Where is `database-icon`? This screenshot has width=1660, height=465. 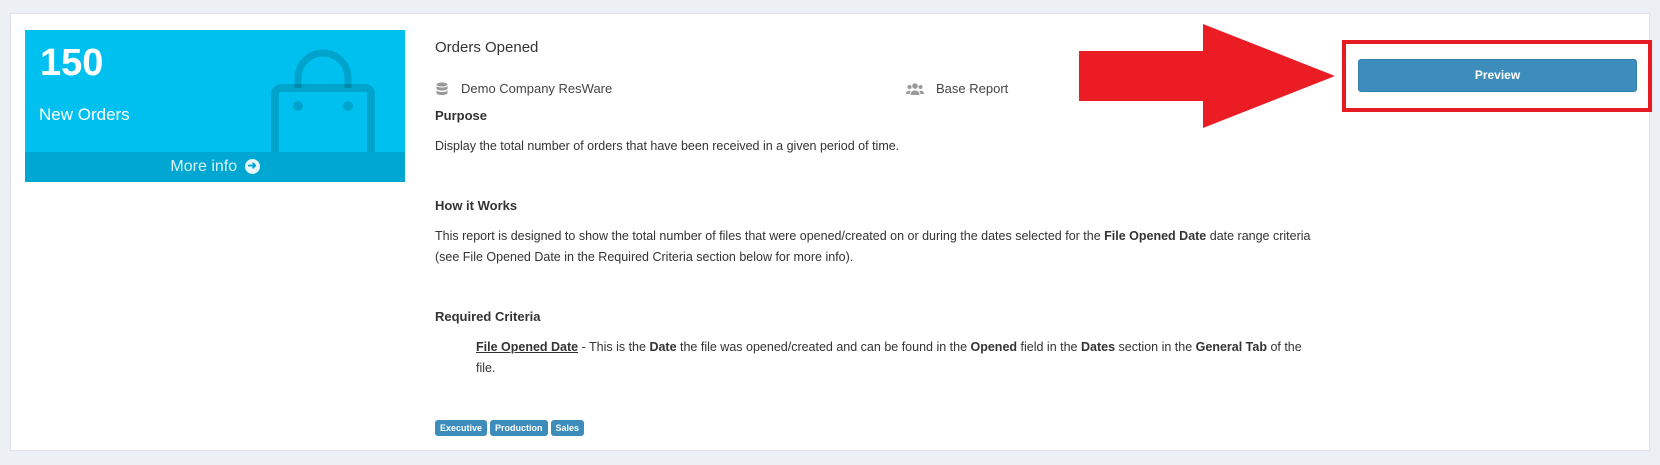
database-icon is located at coordinates (442, 88).